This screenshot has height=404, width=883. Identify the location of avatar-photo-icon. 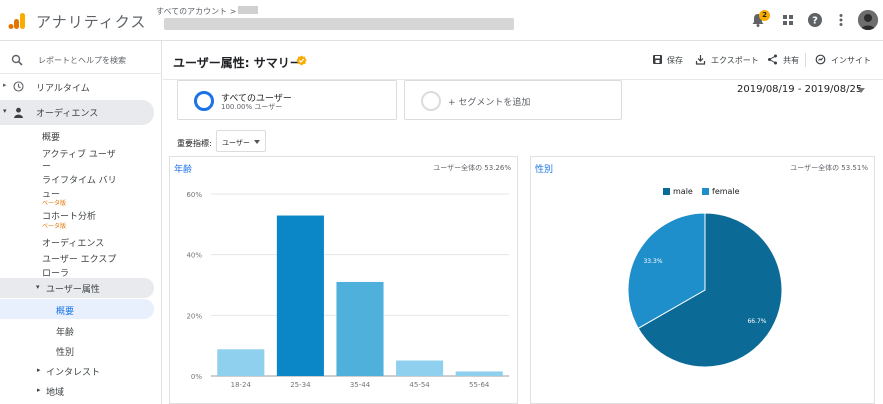
(868, 20).